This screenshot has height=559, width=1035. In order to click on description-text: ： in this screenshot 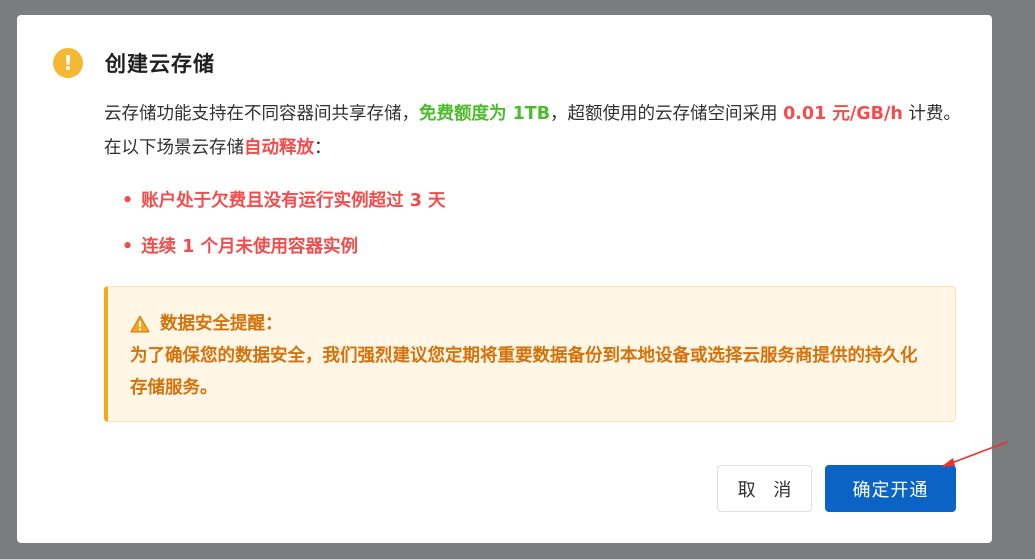, I will do `click(323, 148)`.